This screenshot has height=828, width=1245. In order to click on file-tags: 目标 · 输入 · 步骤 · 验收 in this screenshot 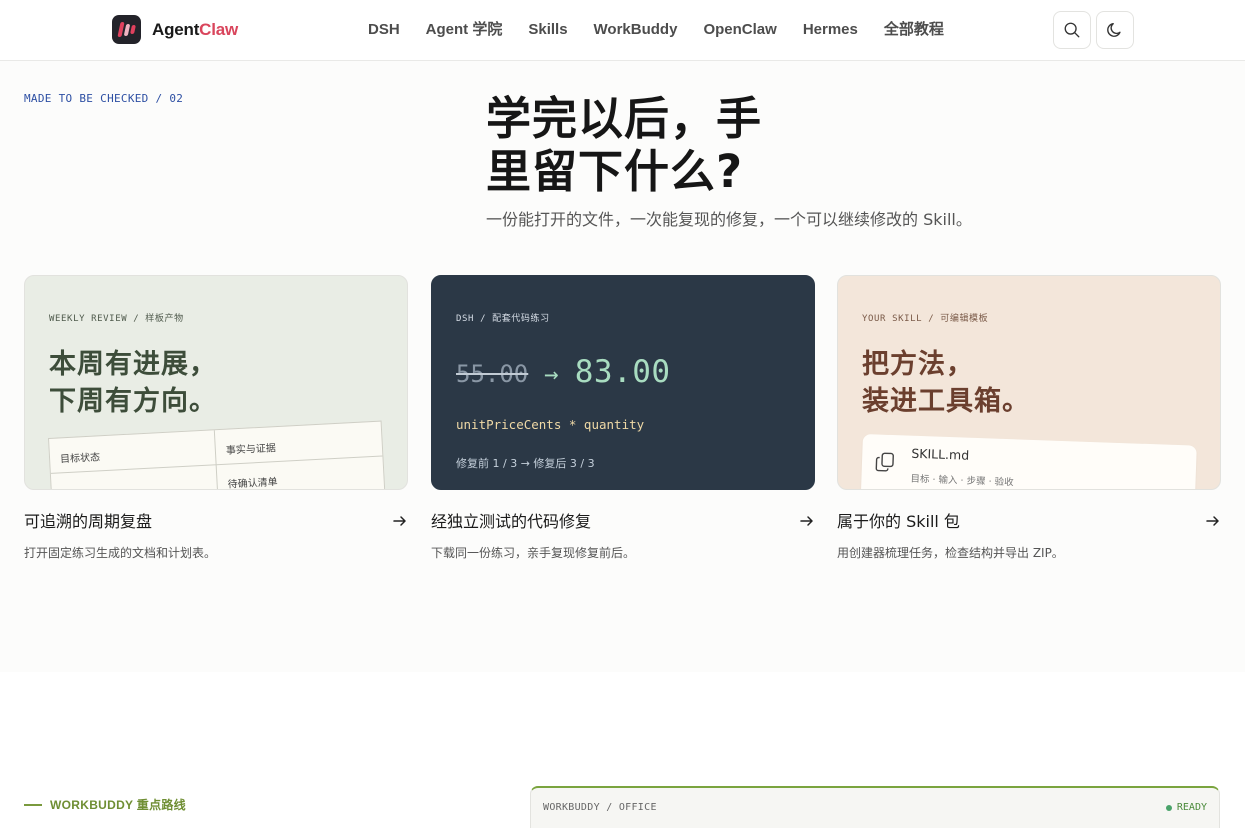, I will do `click(962, 481)`.